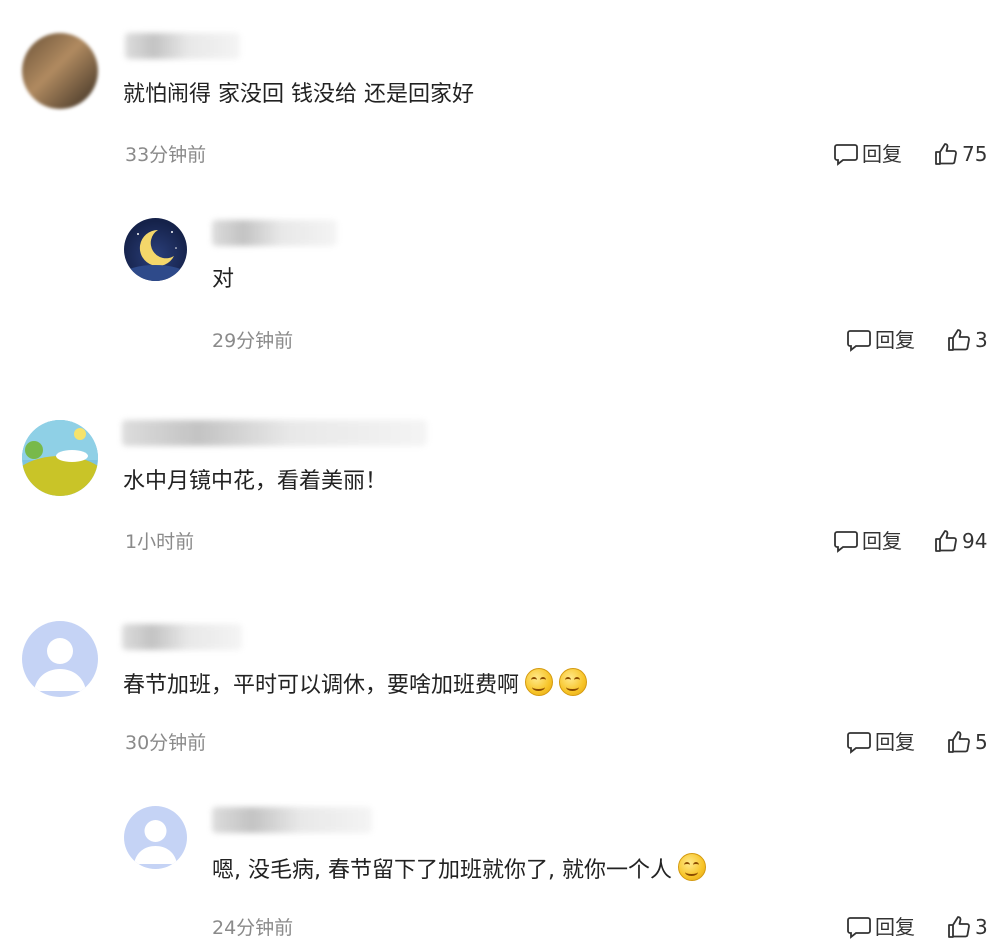  Describe the element at coordinates (166, 155) in the screenshot. I see `comment-time: 33分钟前` at that location.